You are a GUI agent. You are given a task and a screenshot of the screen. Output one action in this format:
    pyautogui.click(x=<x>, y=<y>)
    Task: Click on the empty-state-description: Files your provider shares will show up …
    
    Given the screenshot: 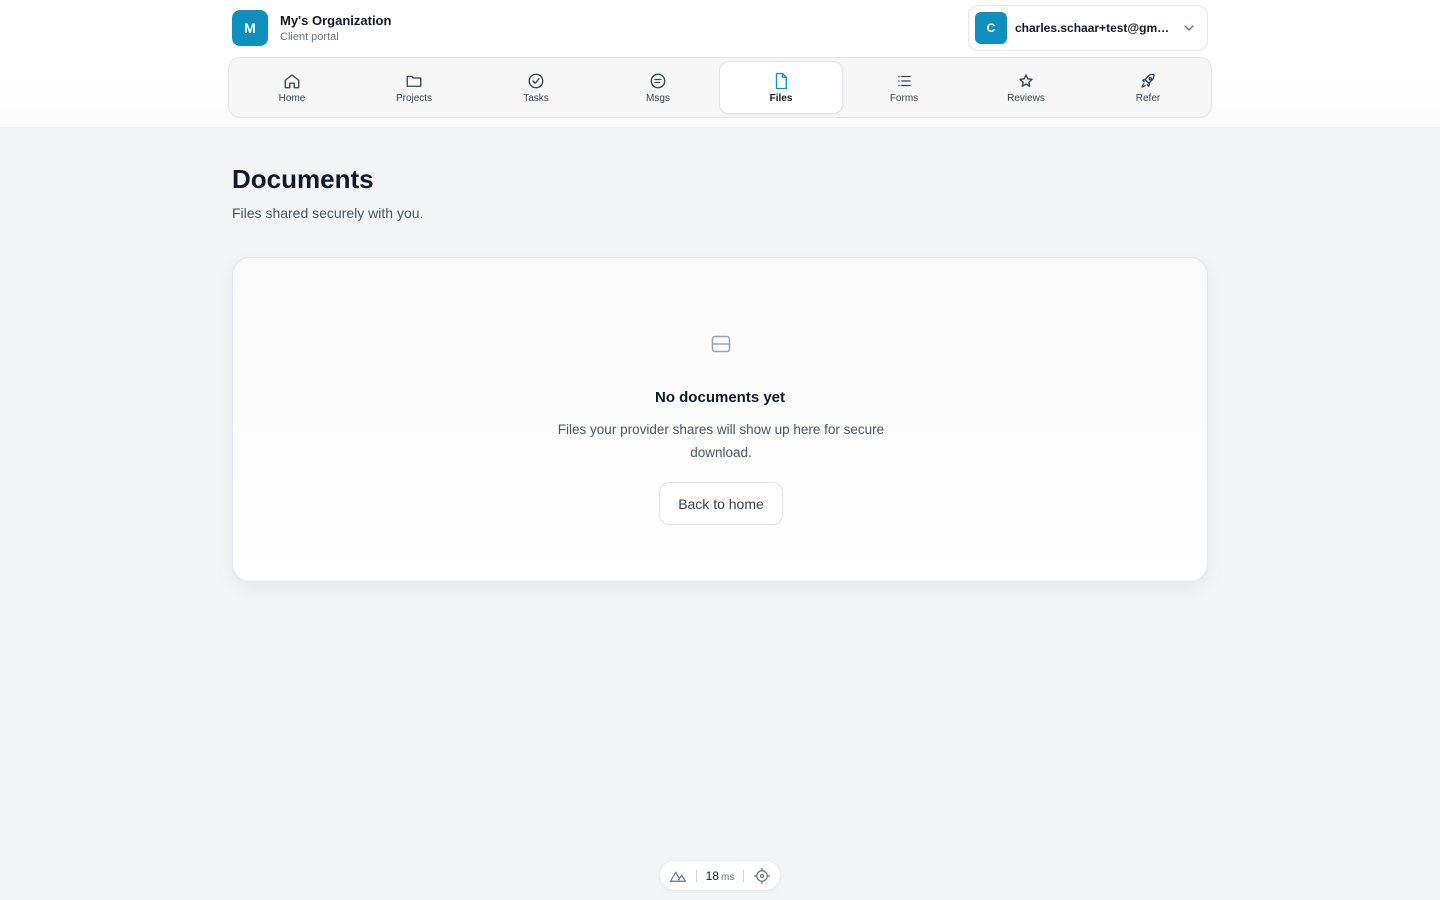 What is the action you would take?
    pyautogui.click(x=721, y=441)
    